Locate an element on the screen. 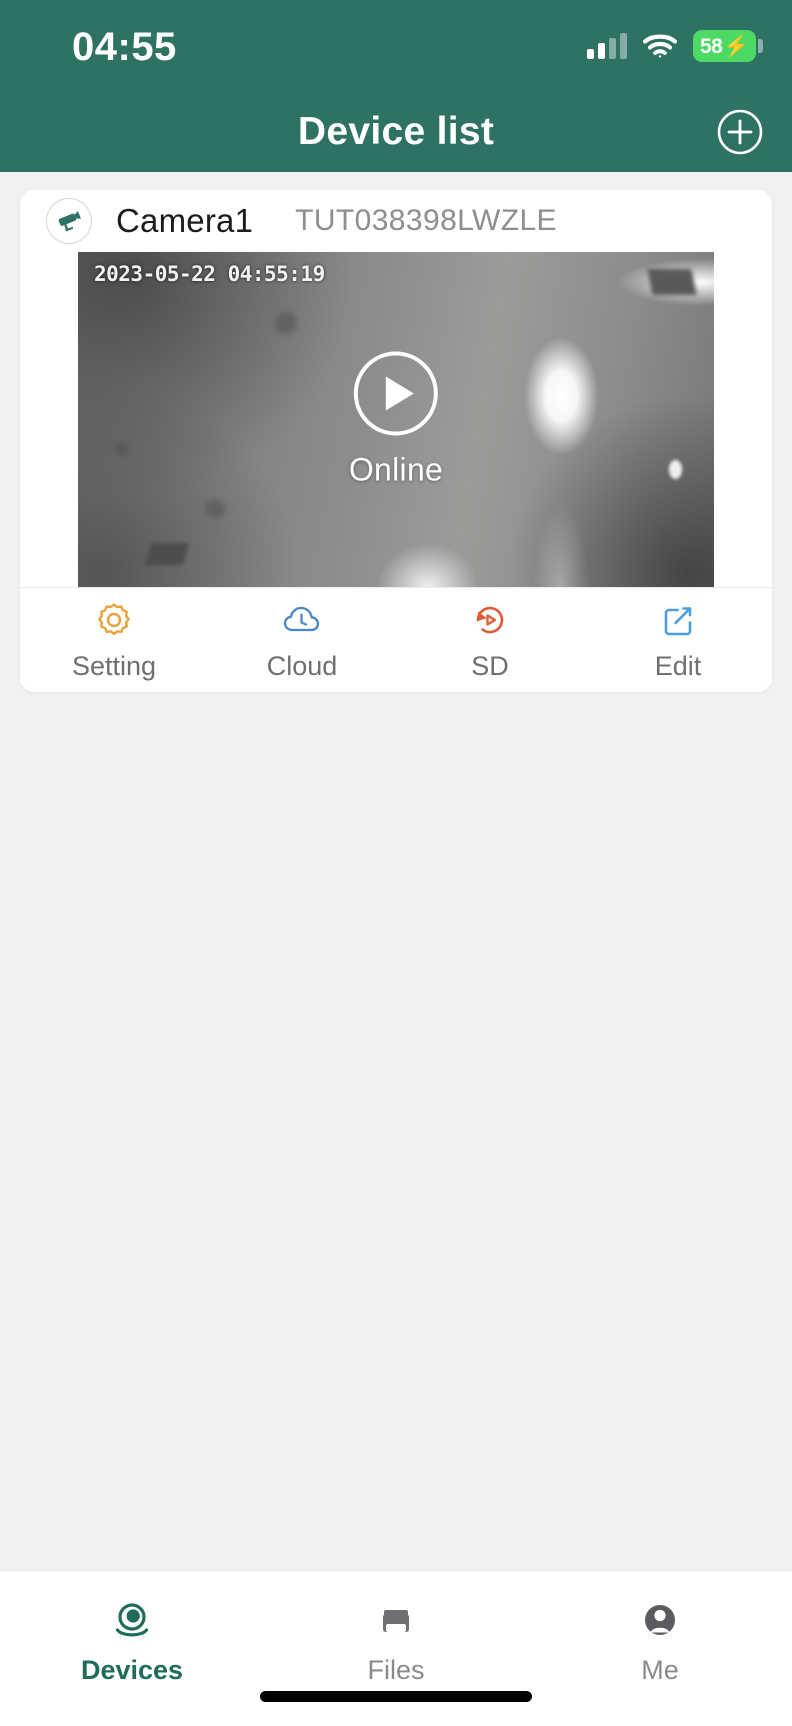  cloud-clock-icon is located at coordinates (302, 620).